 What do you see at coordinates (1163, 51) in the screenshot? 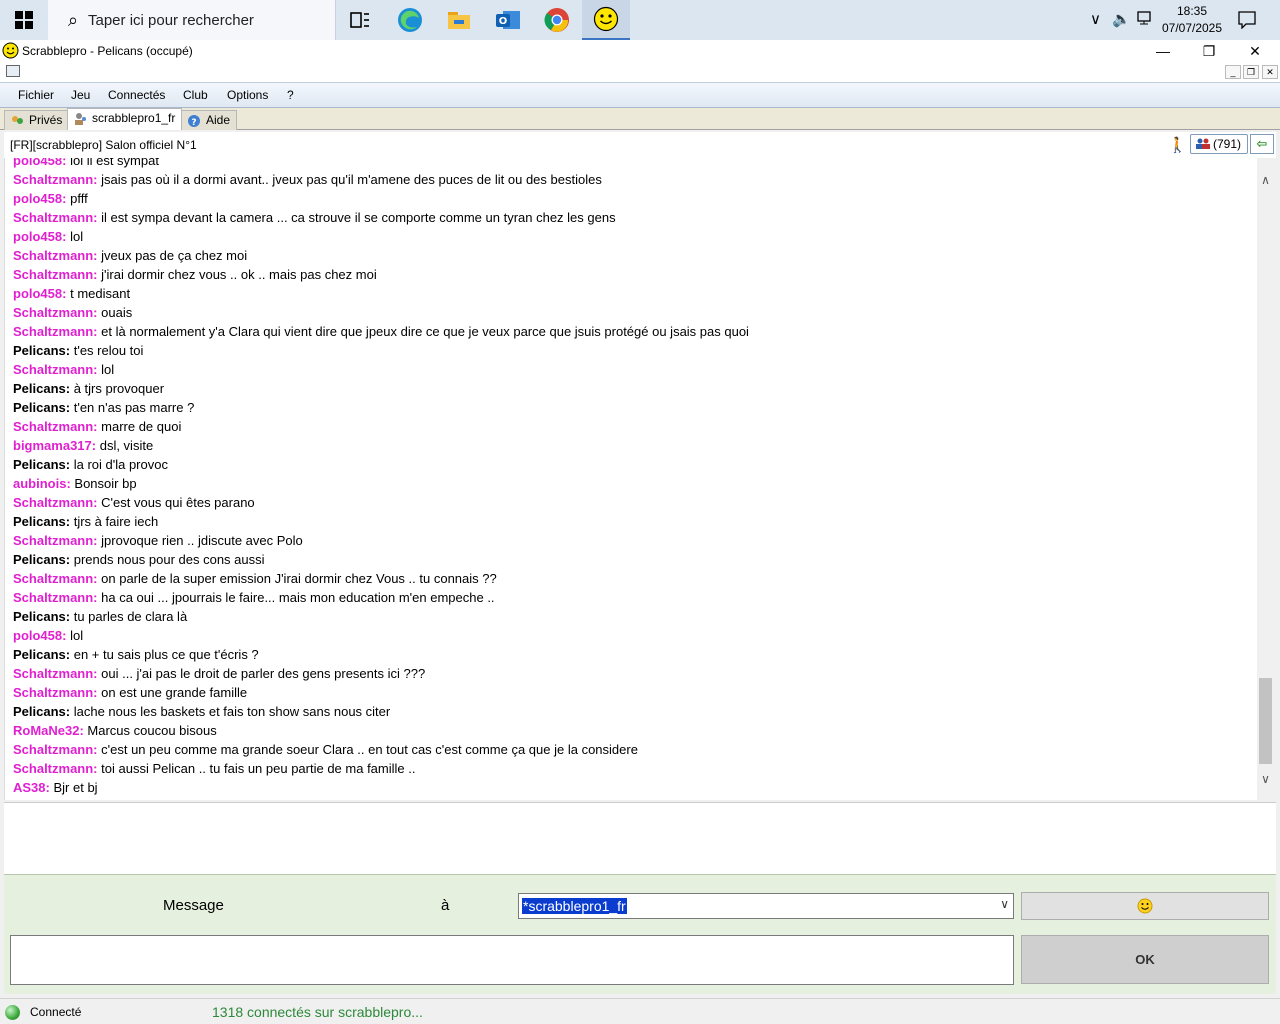
I see `minimize-button: —` at bounding box center [1163, 51].